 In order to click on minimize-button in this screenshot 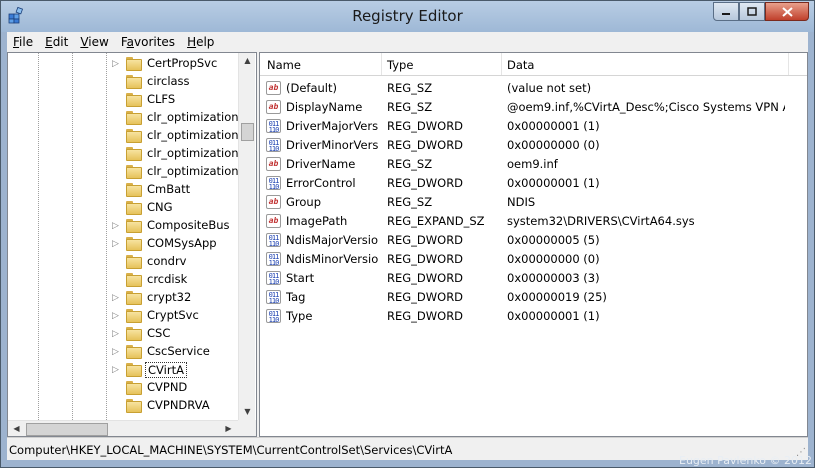, I will do `click(726, 11)`.